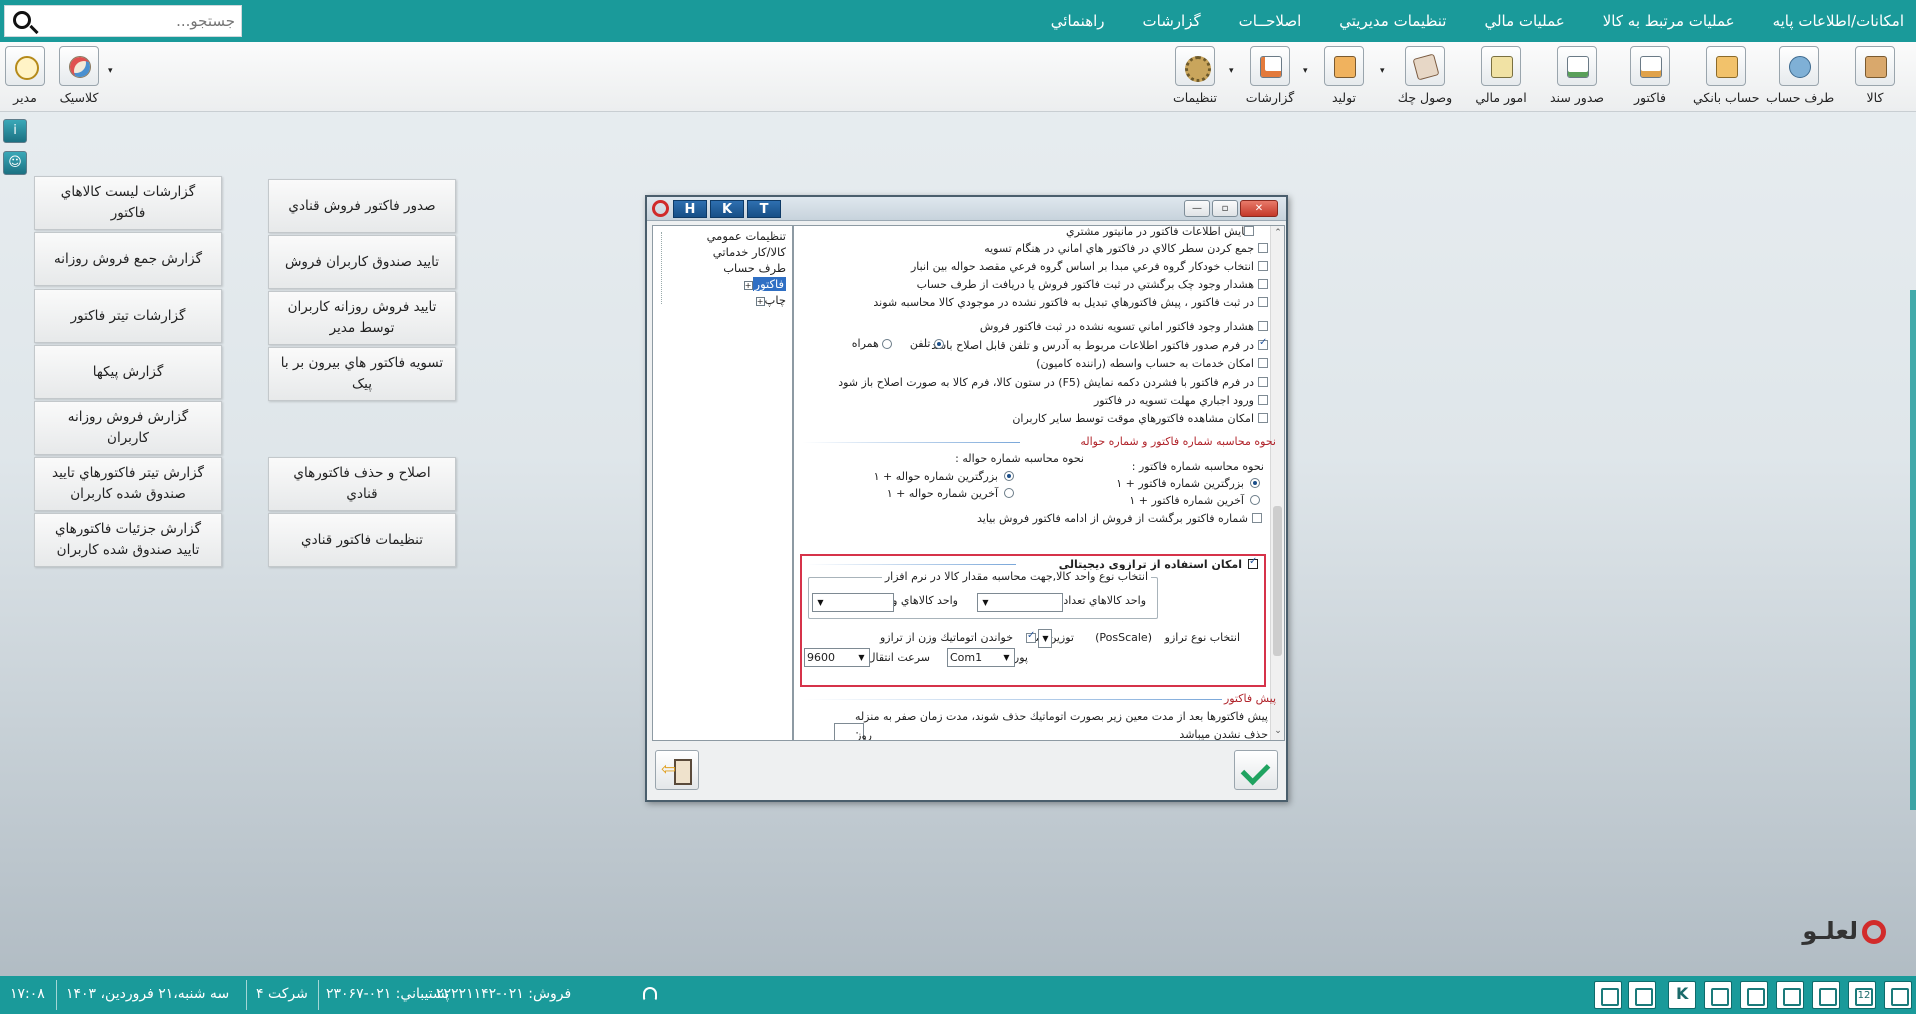 This screenshot has height=1014, width=1916. What do you see at coordinates (966, 209) in the screenshot?
I see `dialog-titlebar: H K T — ▫ ✕` at bounding box center [966, 209].